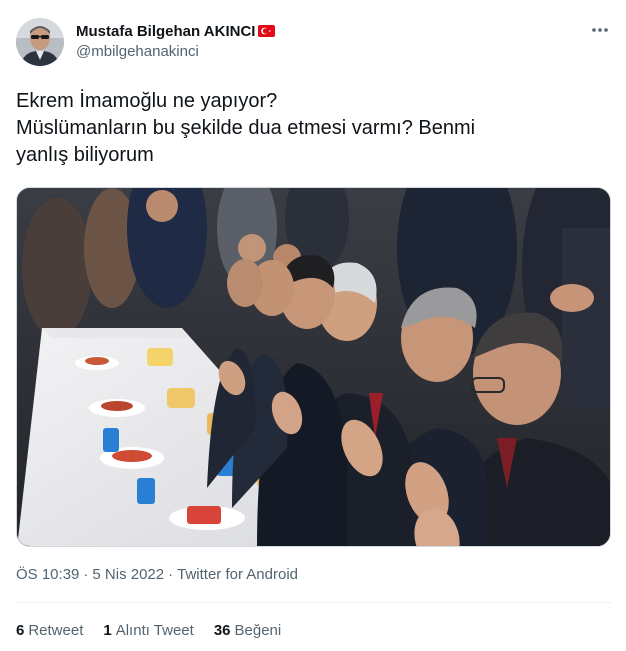 Image resolution: width=626 pixels, height=651 pixels. I want to click on tweet-metadata: ÖS 10:39 · 5 Nis 2022 · Twitter for Android, so click(157, 574).